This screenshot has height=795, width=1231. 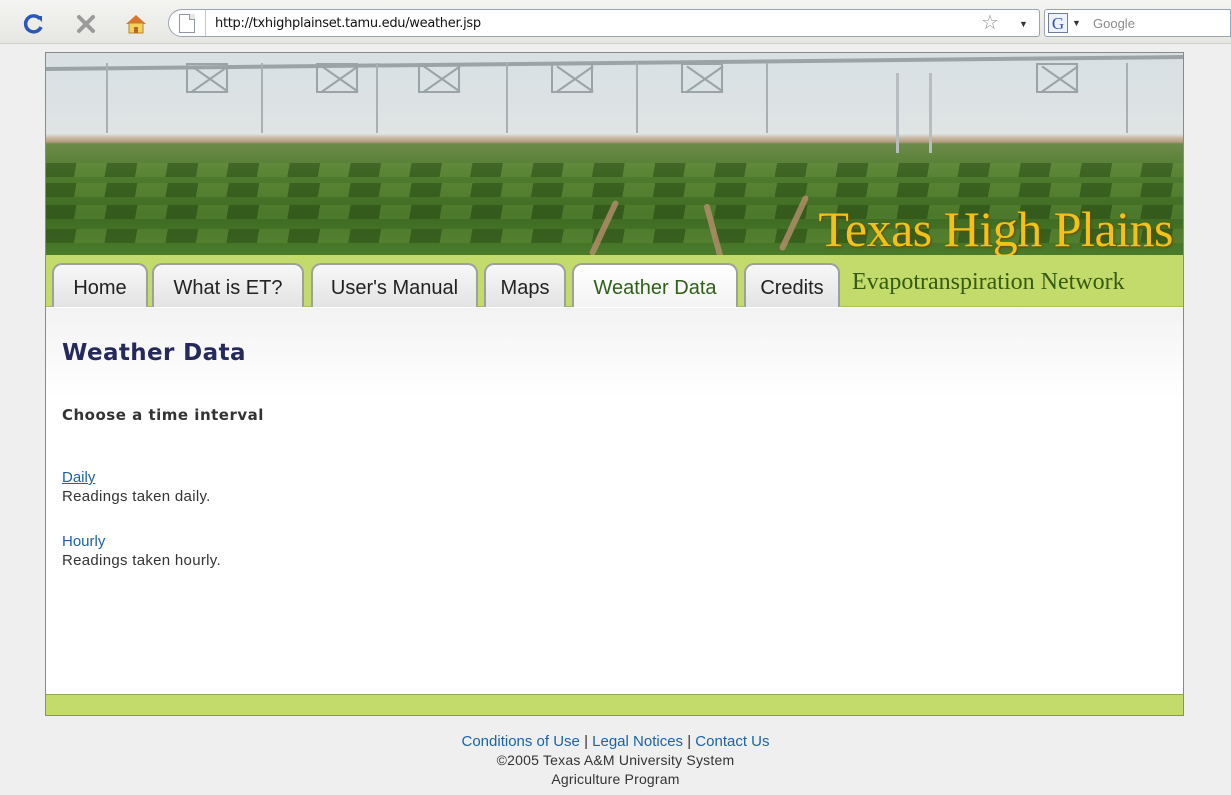 I want to click on home-icon, so click(x=136, y=24).